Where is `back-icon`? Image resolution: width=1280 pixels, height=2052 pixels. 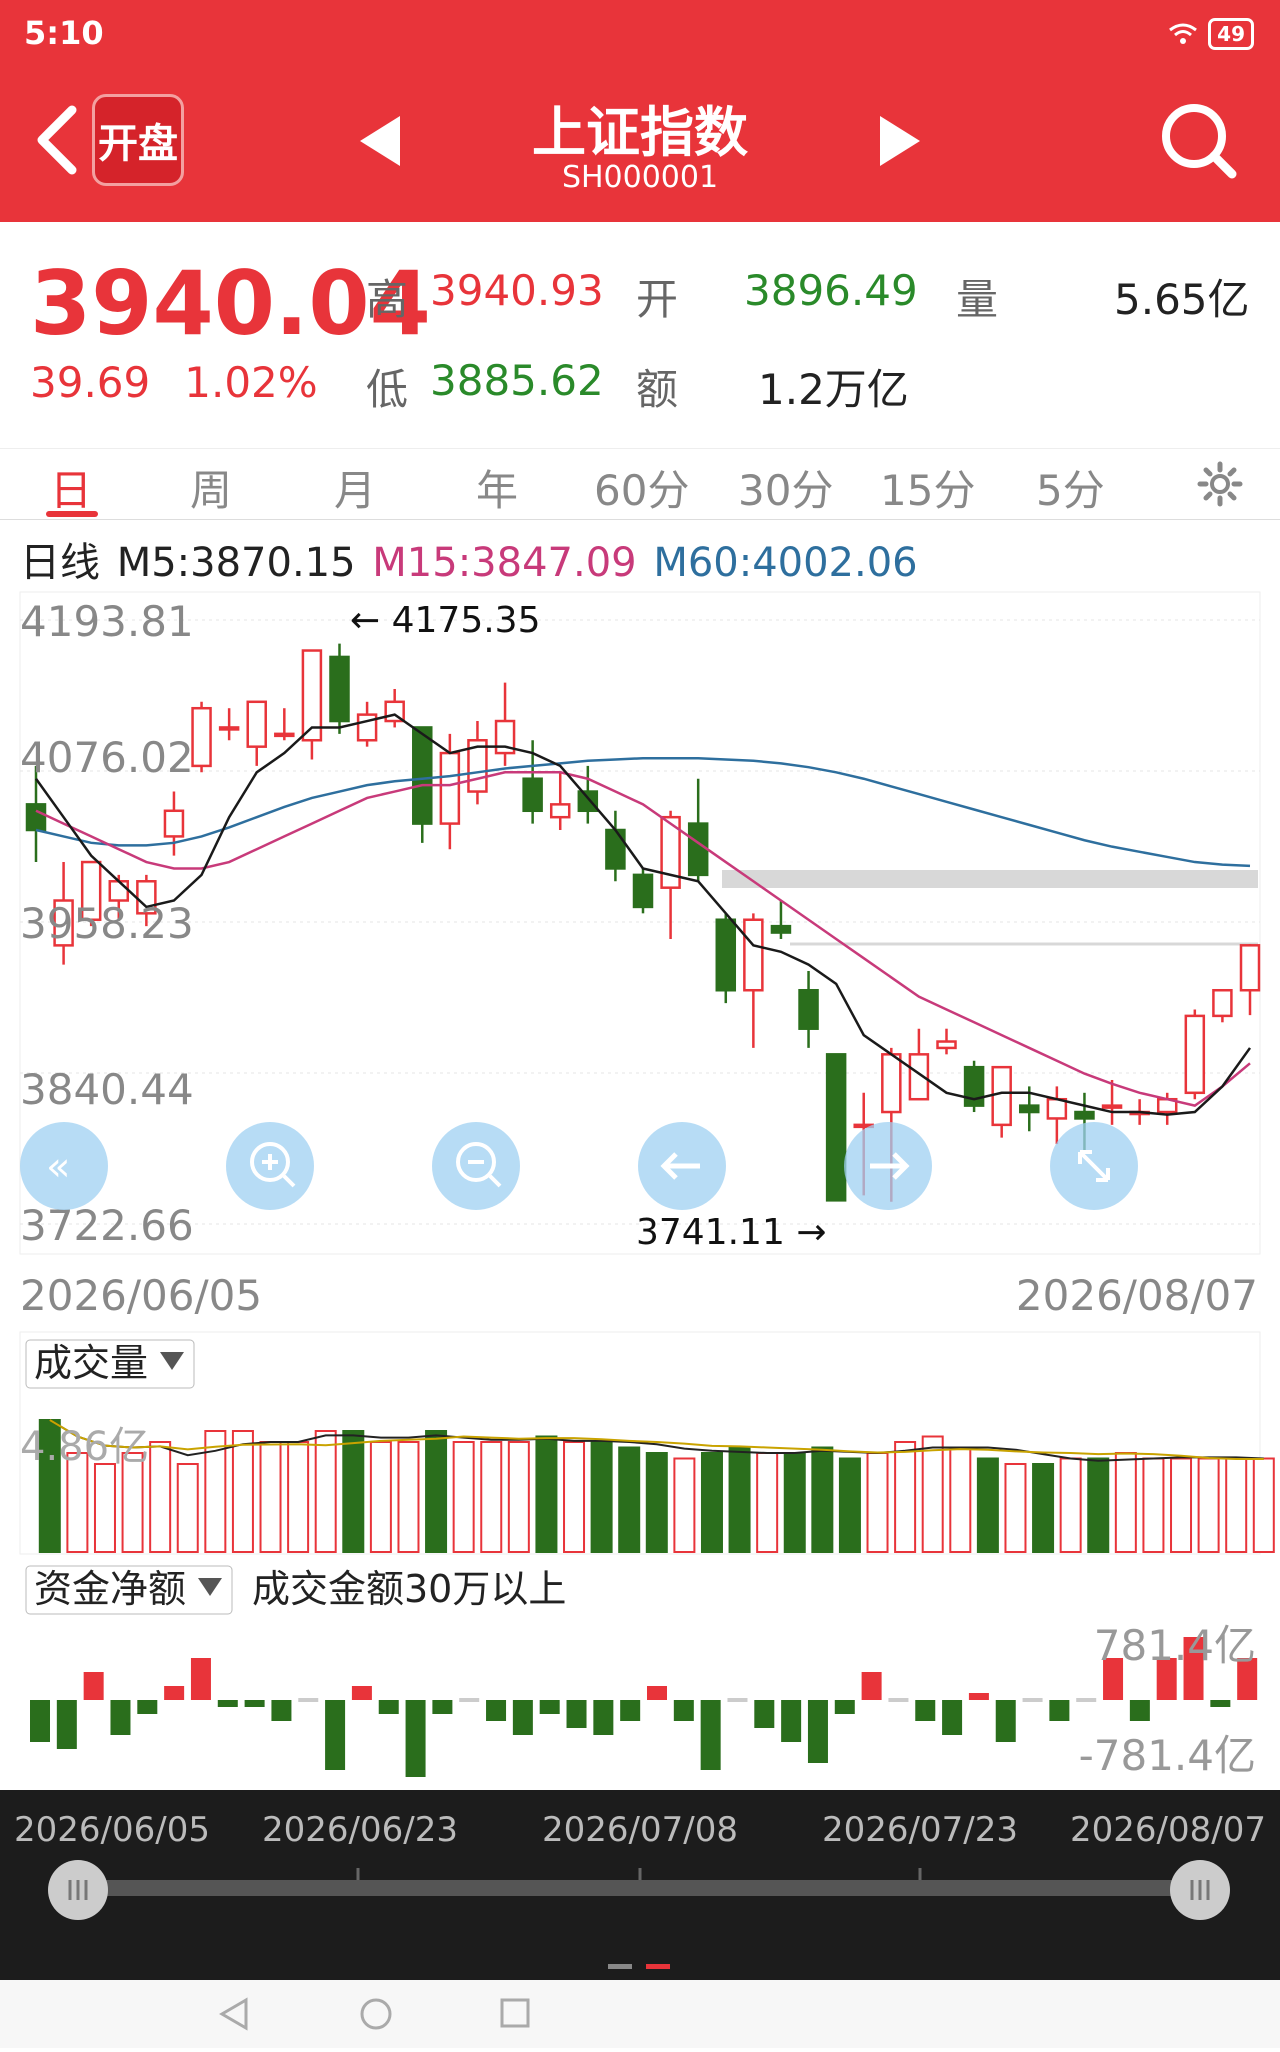 back-icon is located at coordinates (56, 140).